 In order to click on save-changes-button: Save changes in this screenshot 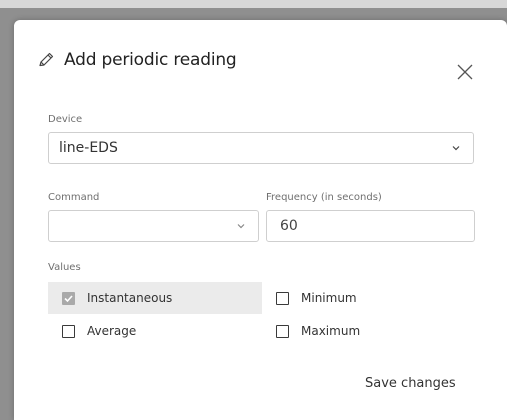, I will do `click(410, 383)`.